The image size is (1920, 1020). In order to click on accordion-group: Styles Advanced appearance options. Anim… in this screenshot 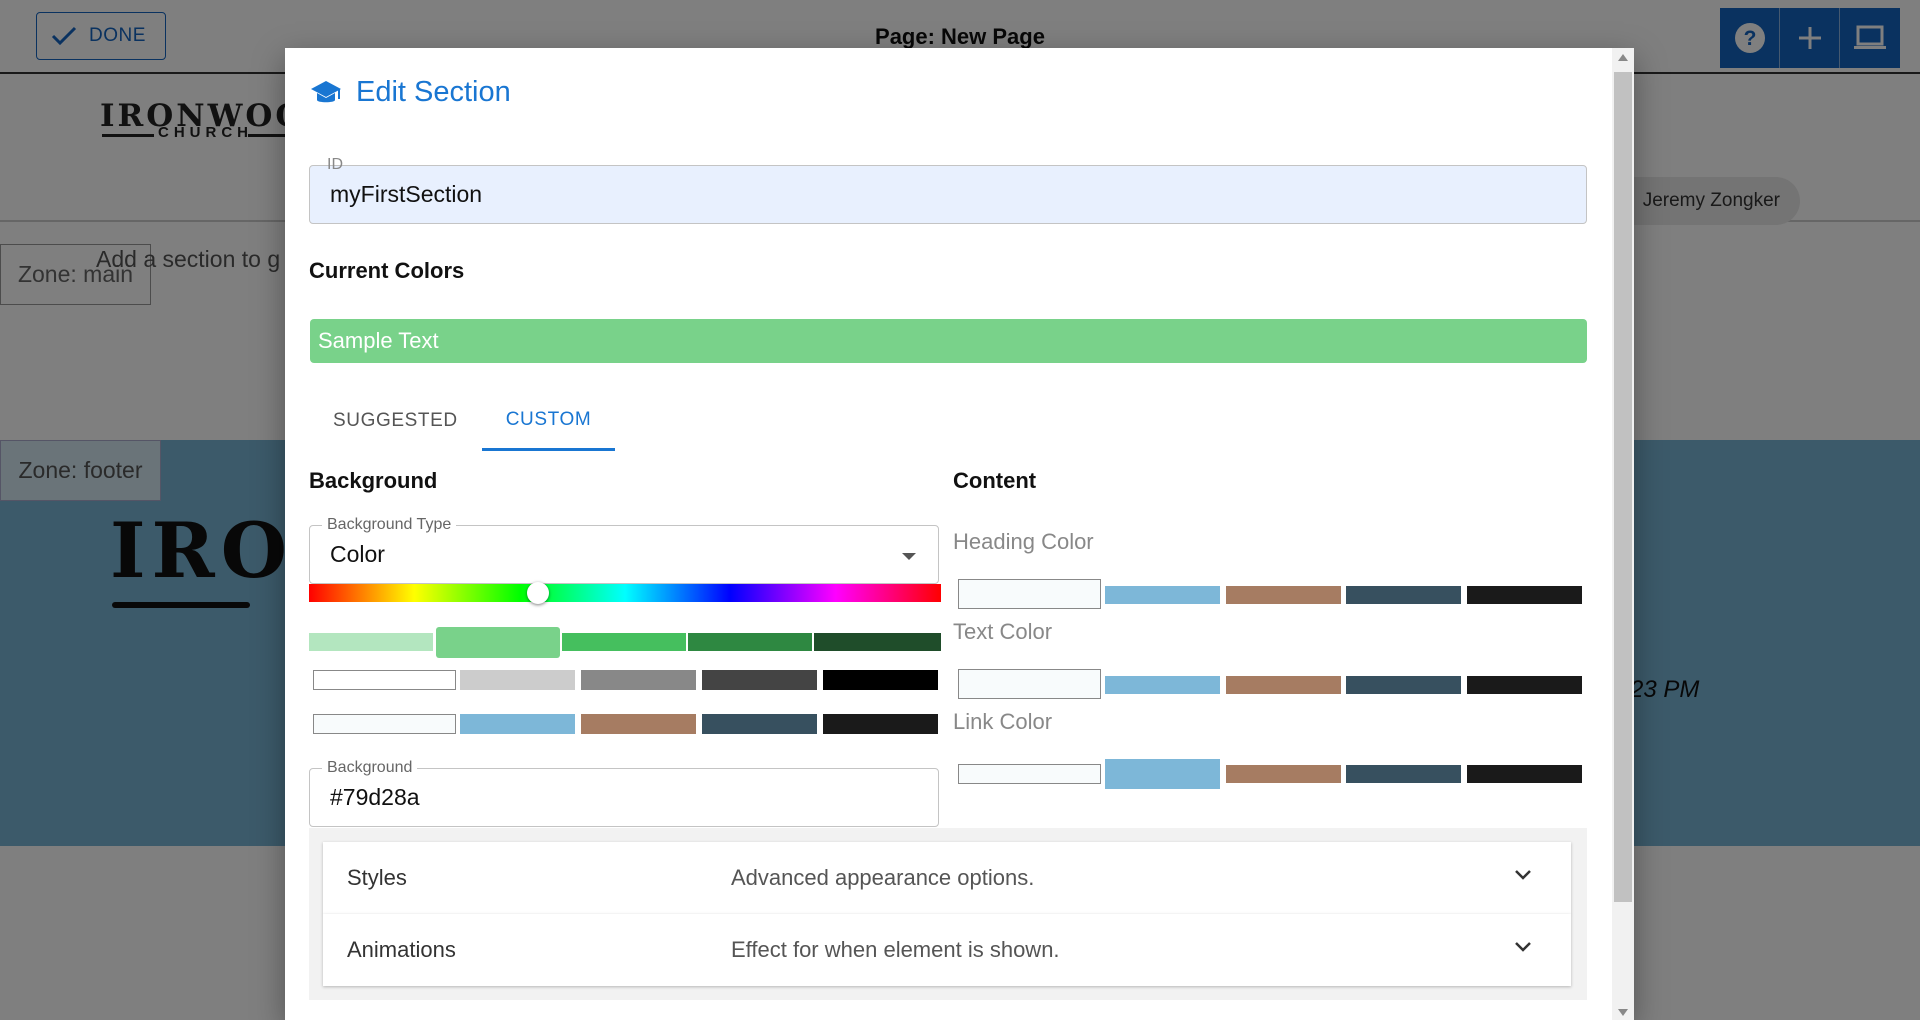, I will do `click(948, 914)`.